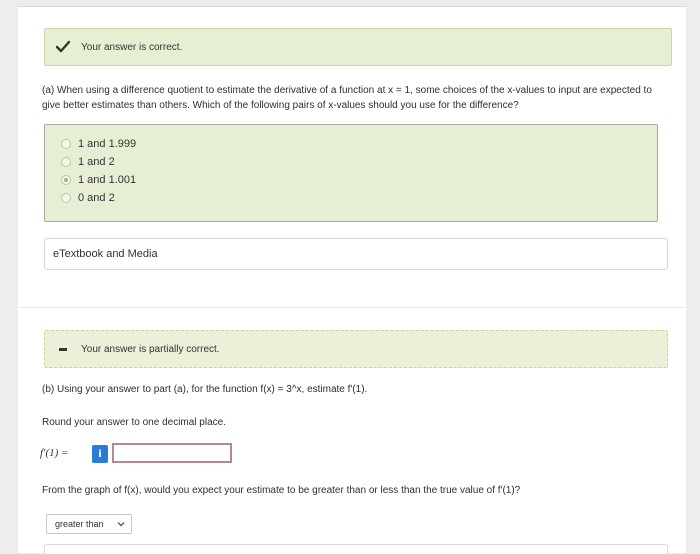 Image resolution: width=700 pixels, height=554 pixels. Describe the element at coordinates (66, 180) in the screenshot. I see `radio-button-selected` at that location.